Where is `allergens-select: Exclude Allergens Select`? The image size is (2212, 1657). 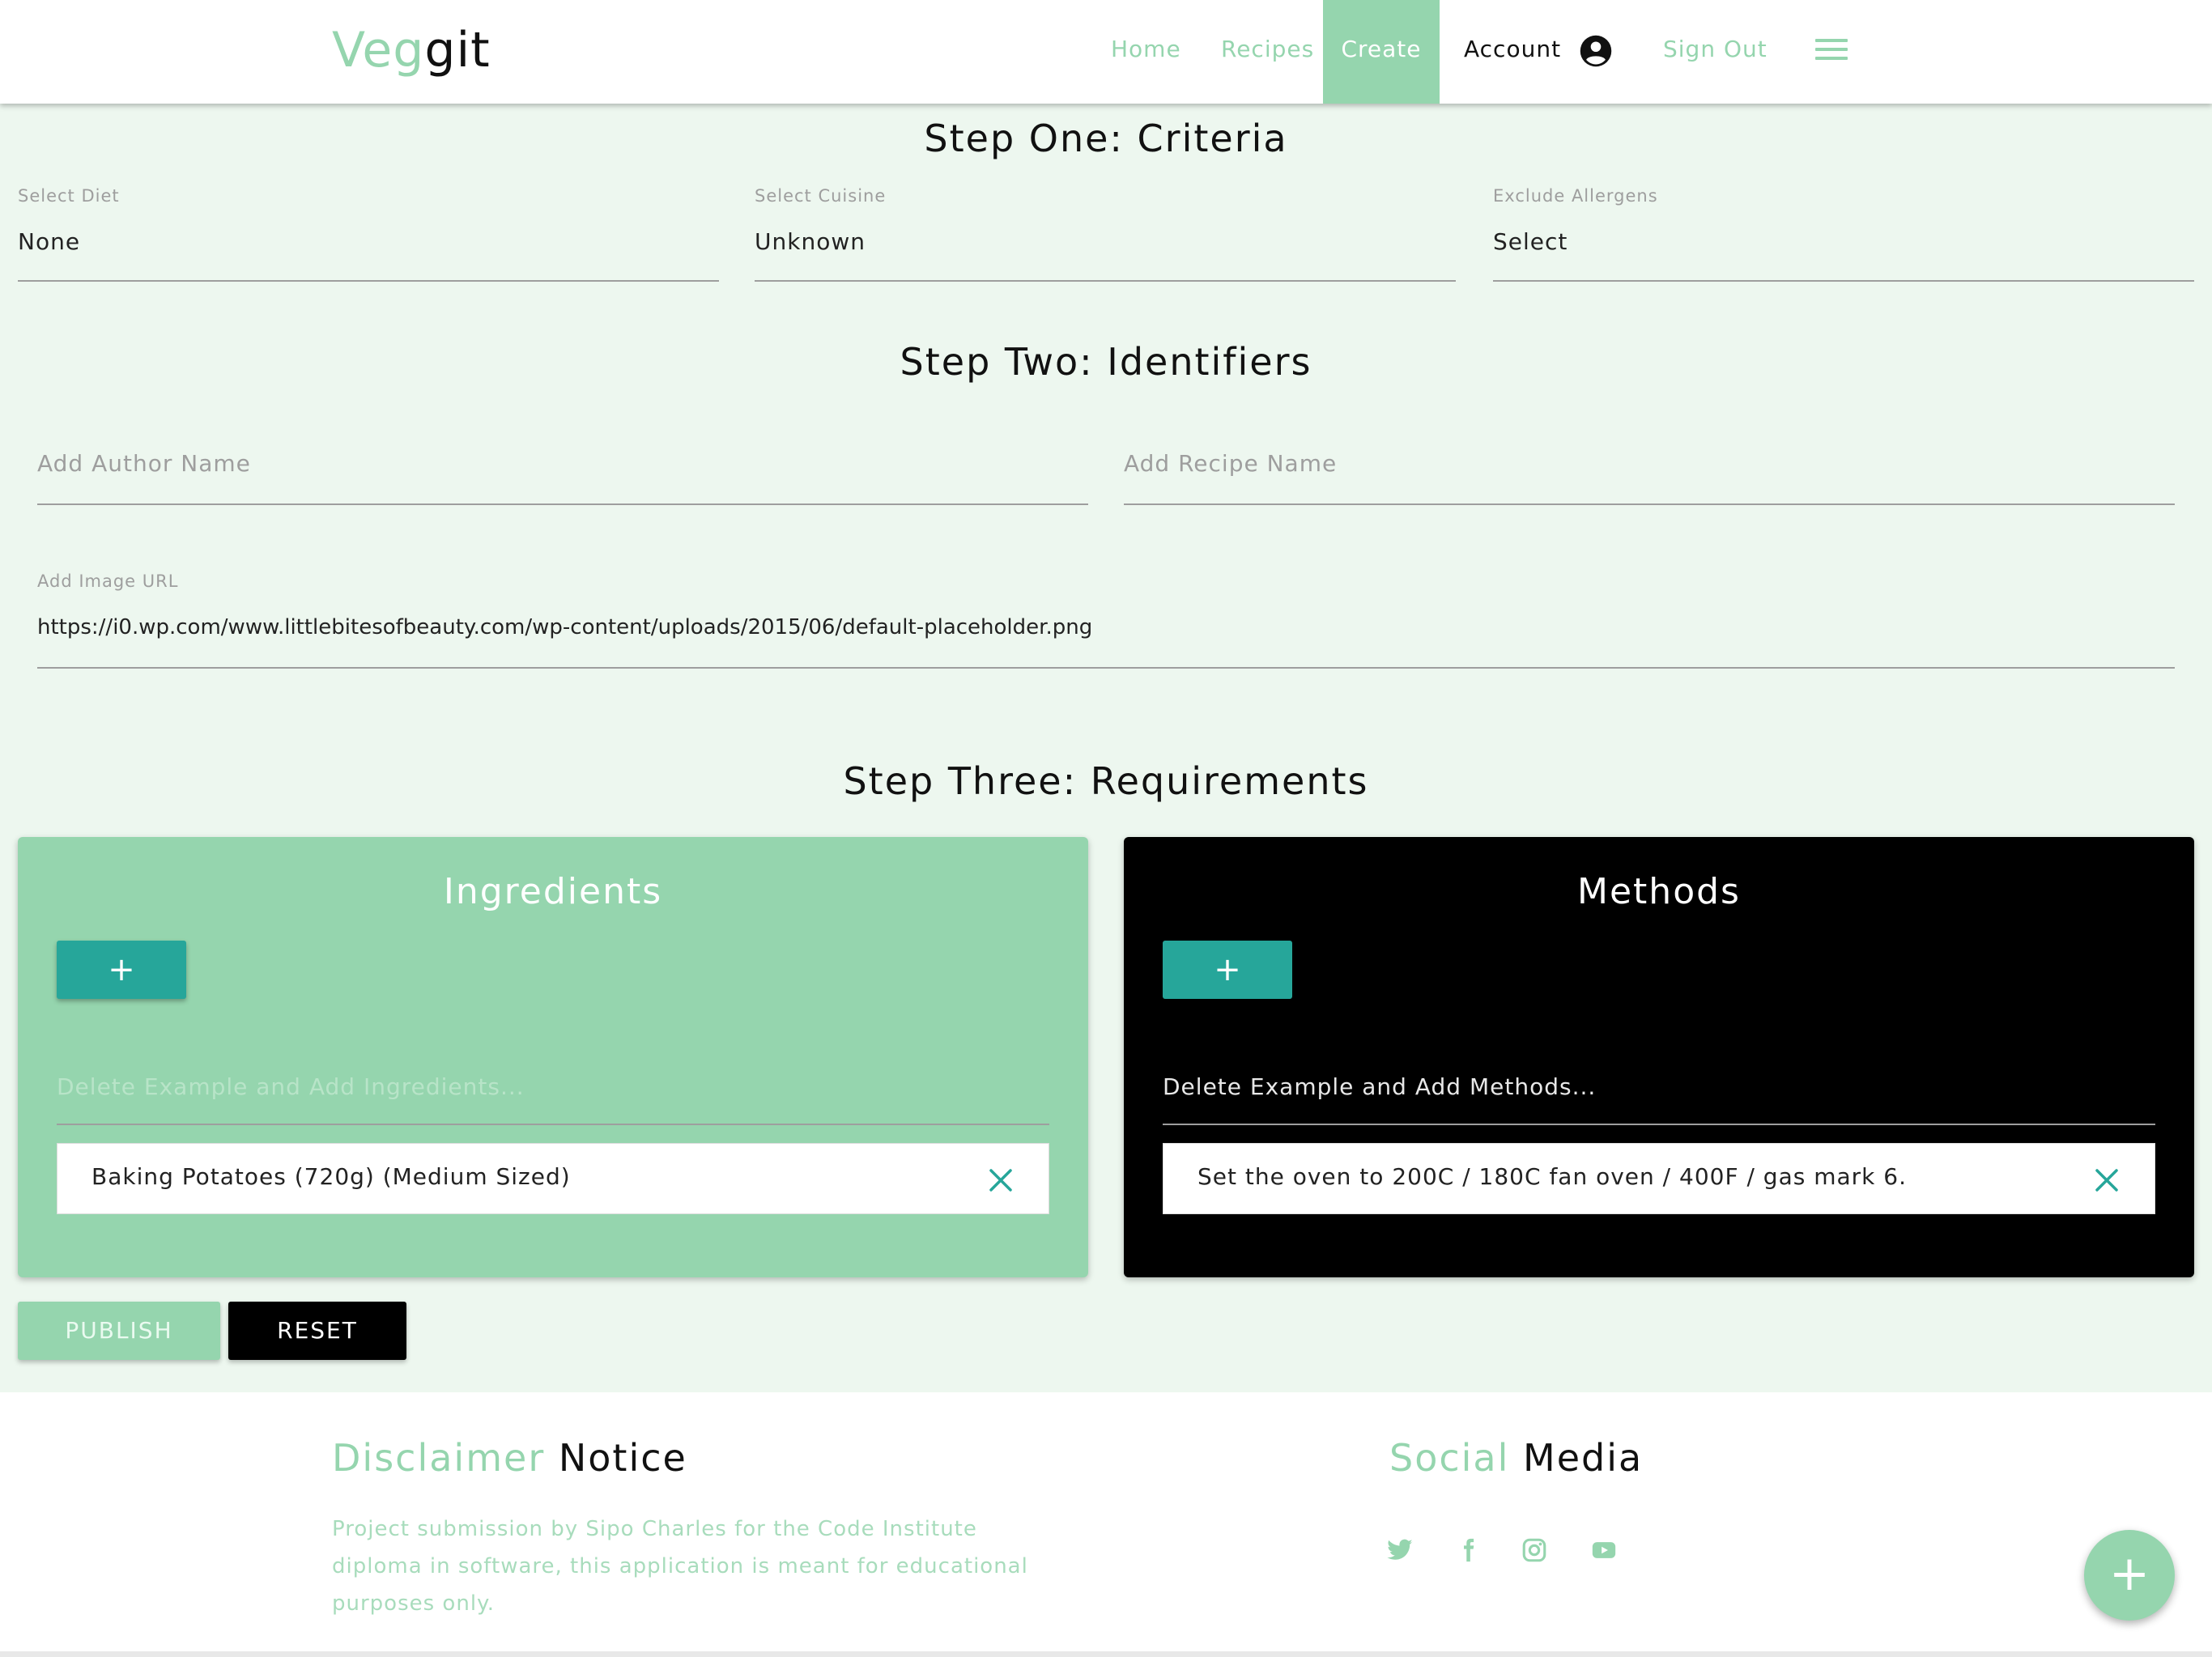 allergens-select: Exclude Allergens Select is located at coordinates (1844, 232).